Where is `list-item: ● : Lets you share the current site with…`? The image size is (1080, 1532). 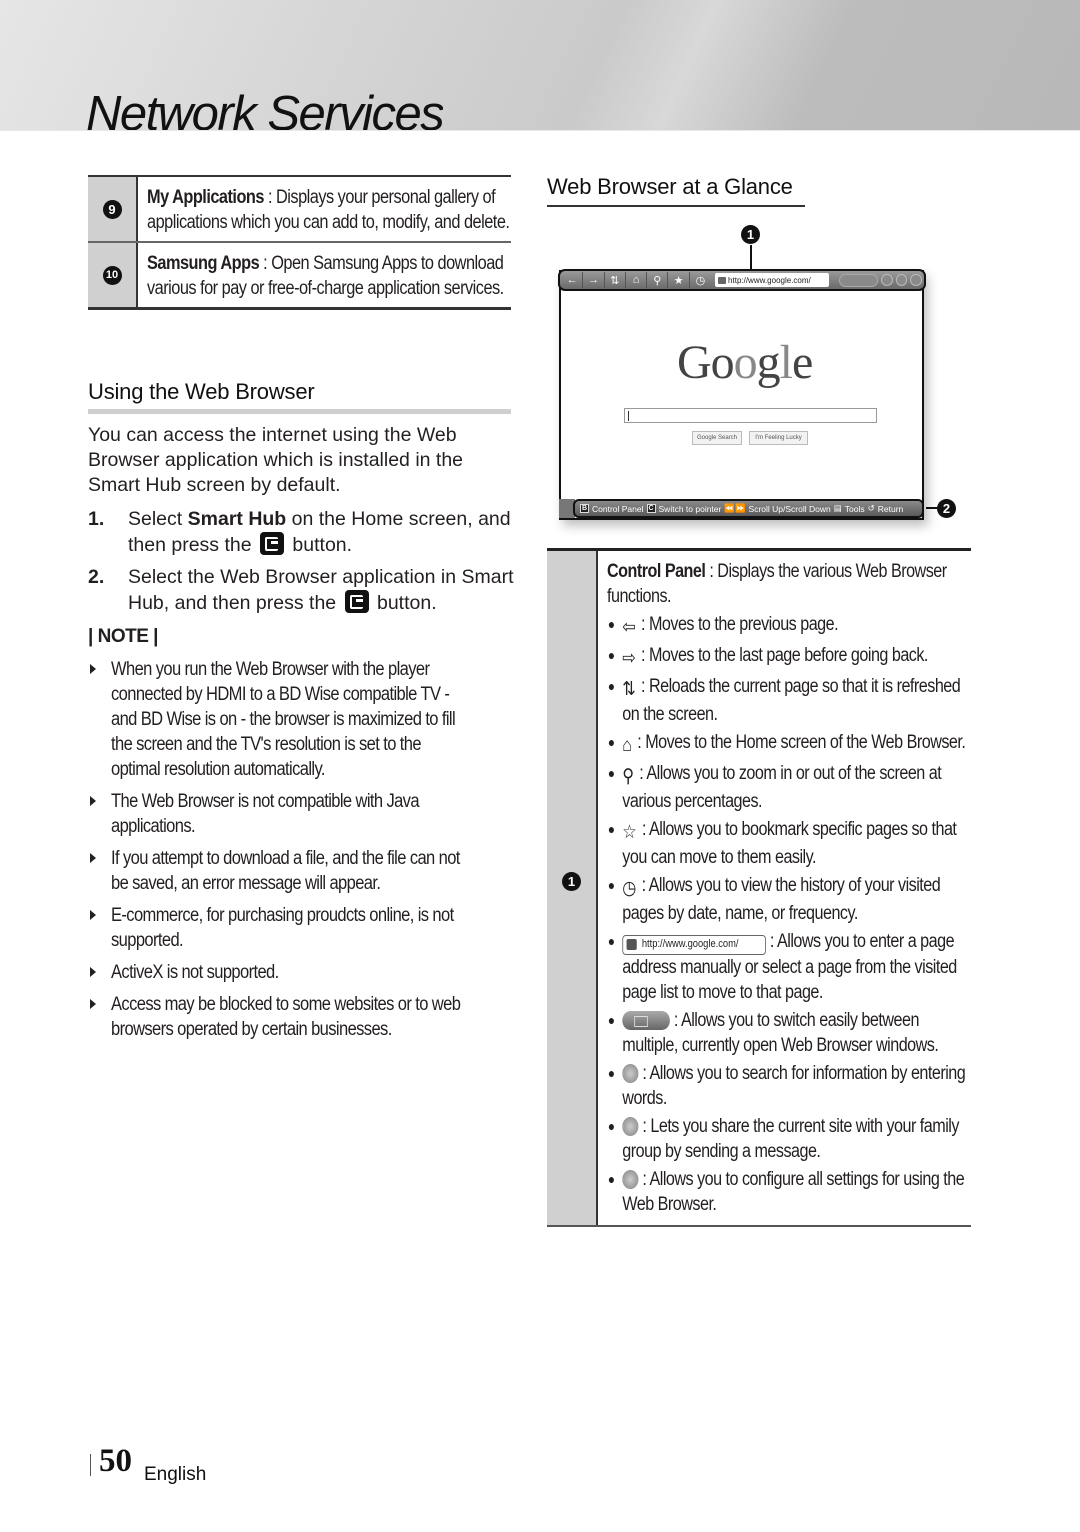
list-item: ● : Lets you share the current site with… is located at coordinates (783, 1138).